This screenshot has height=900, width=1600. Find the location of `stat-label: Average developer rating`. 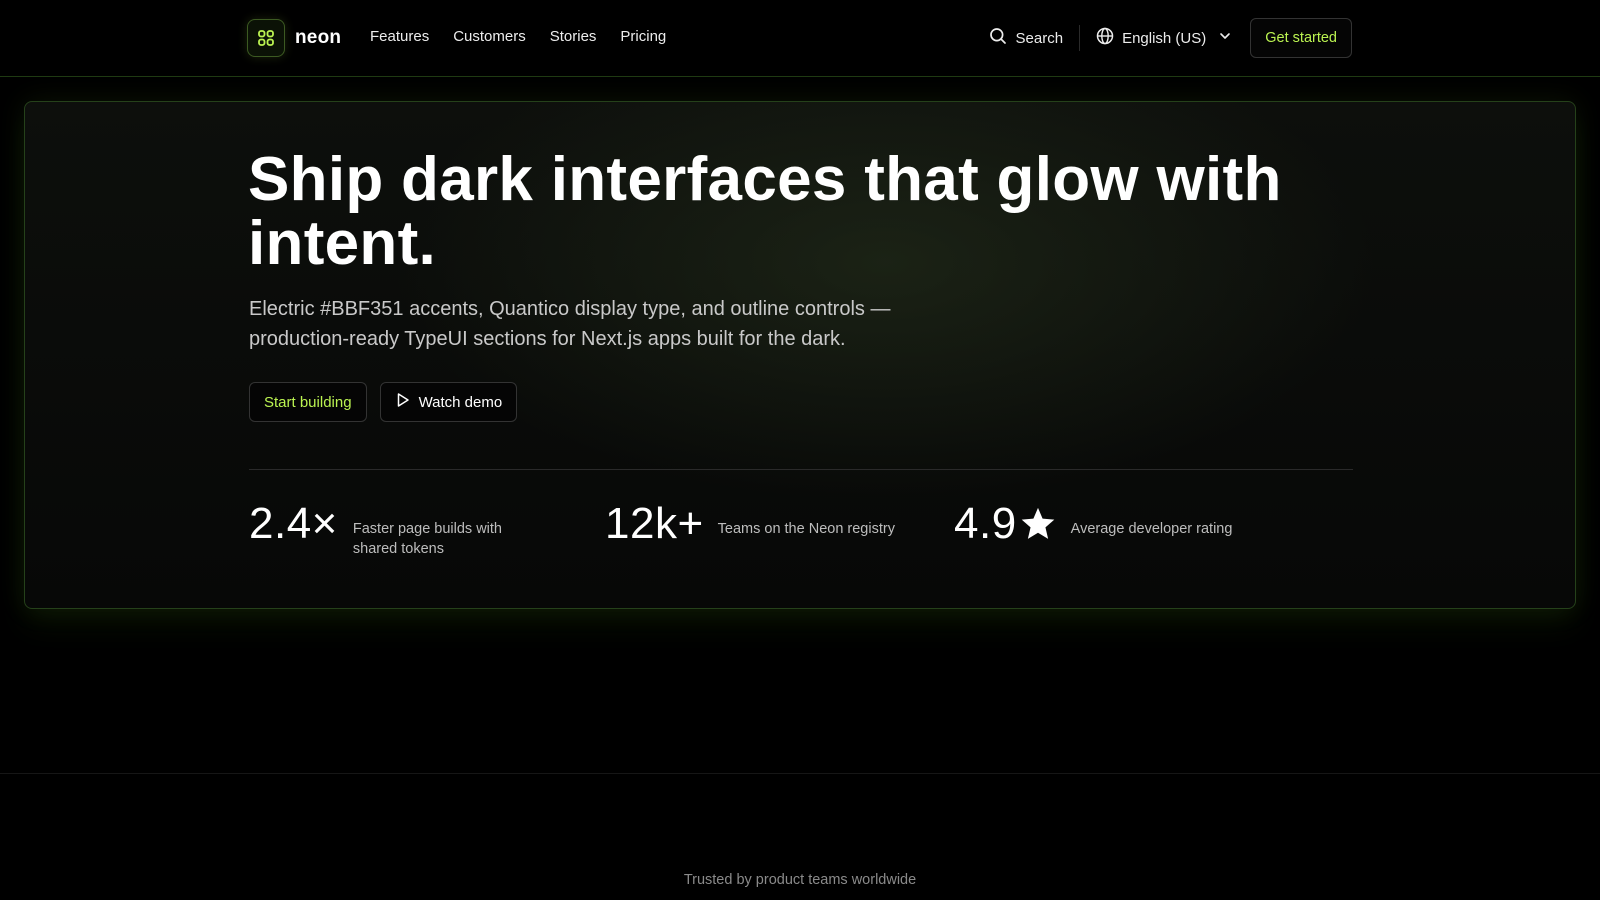

stat-label: Average developer rating is located at coordinates (1152, 529).